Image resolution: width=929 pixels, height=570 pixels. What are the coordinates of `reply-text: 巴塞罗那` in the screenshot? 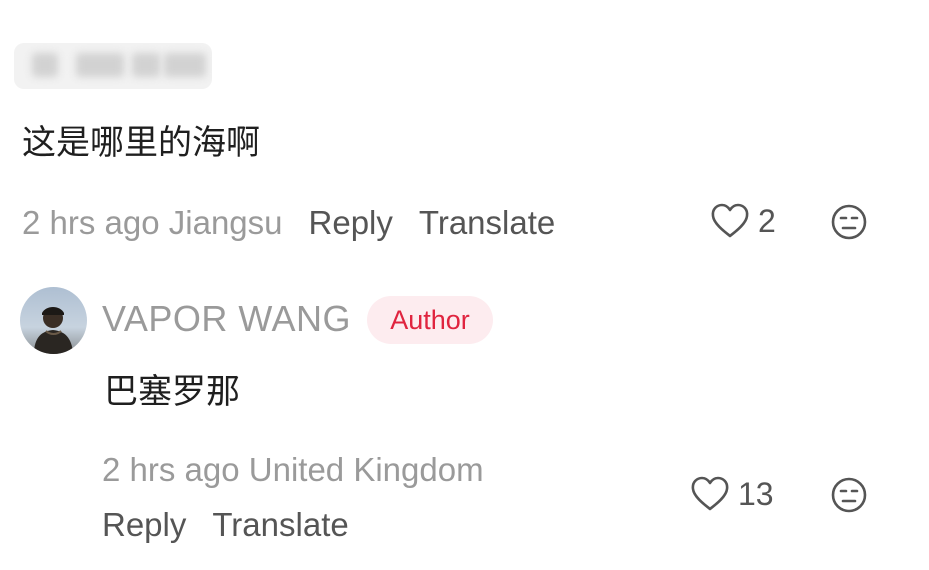 It's located at (172, 392).